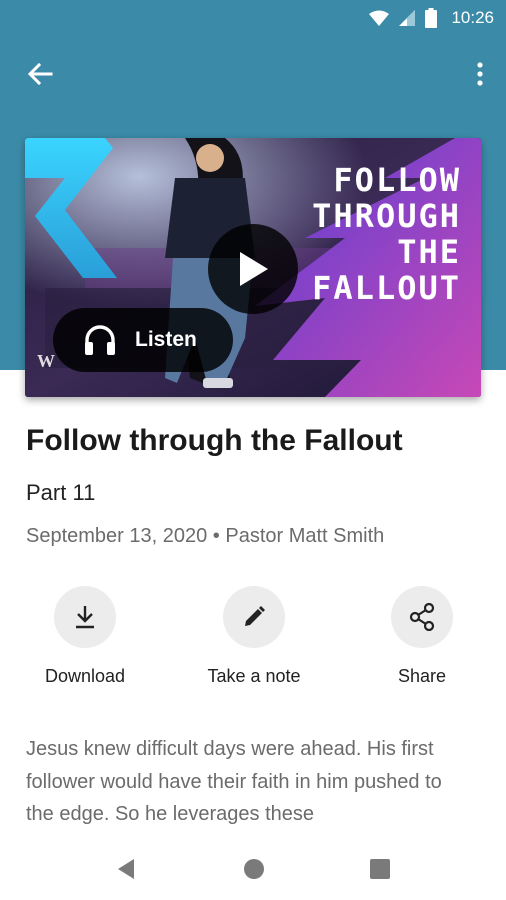  Describe the element at coordinates (422, 676) in the screenshot. I see `share-label: Share` at that location.